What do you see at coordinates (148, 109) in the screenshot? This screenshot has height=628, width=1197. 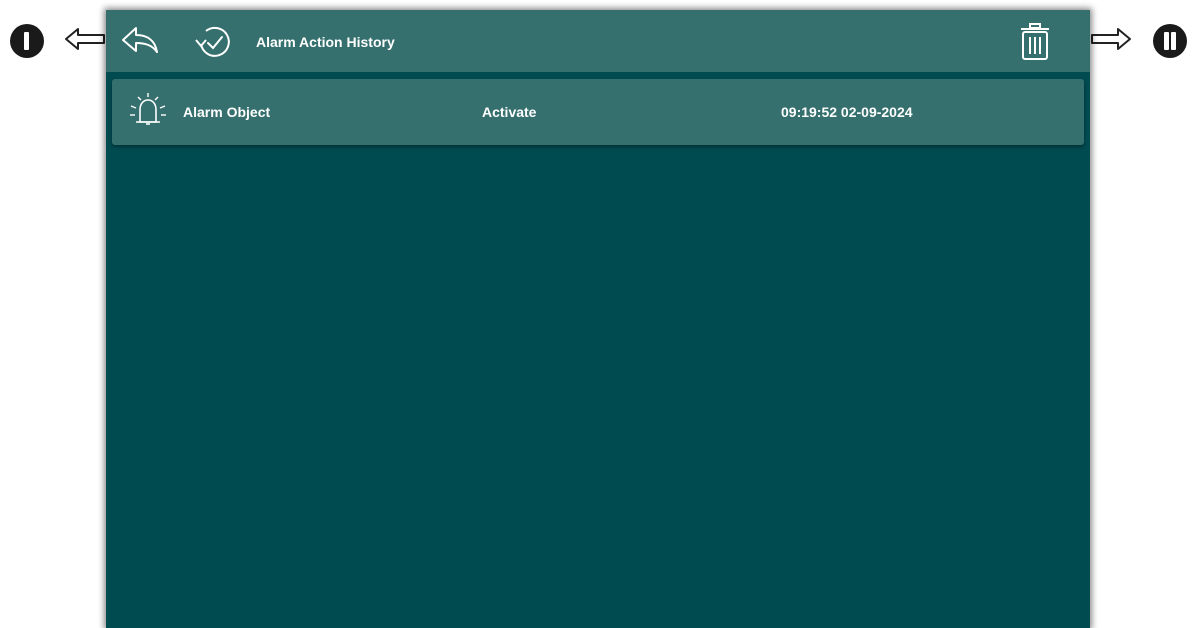 I see `bell-icon` at bounding box center [148, 109].